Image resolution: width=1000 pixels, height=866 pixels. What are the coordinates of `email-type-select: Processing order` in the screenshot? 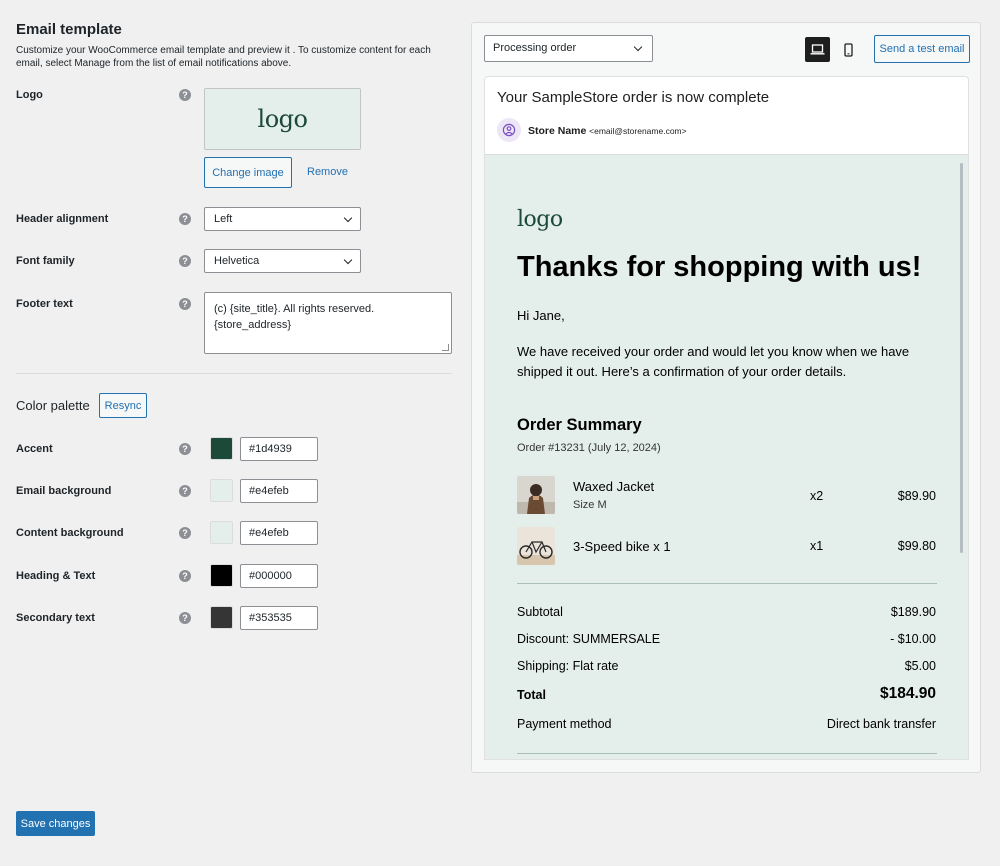 It's located at (568, 48).